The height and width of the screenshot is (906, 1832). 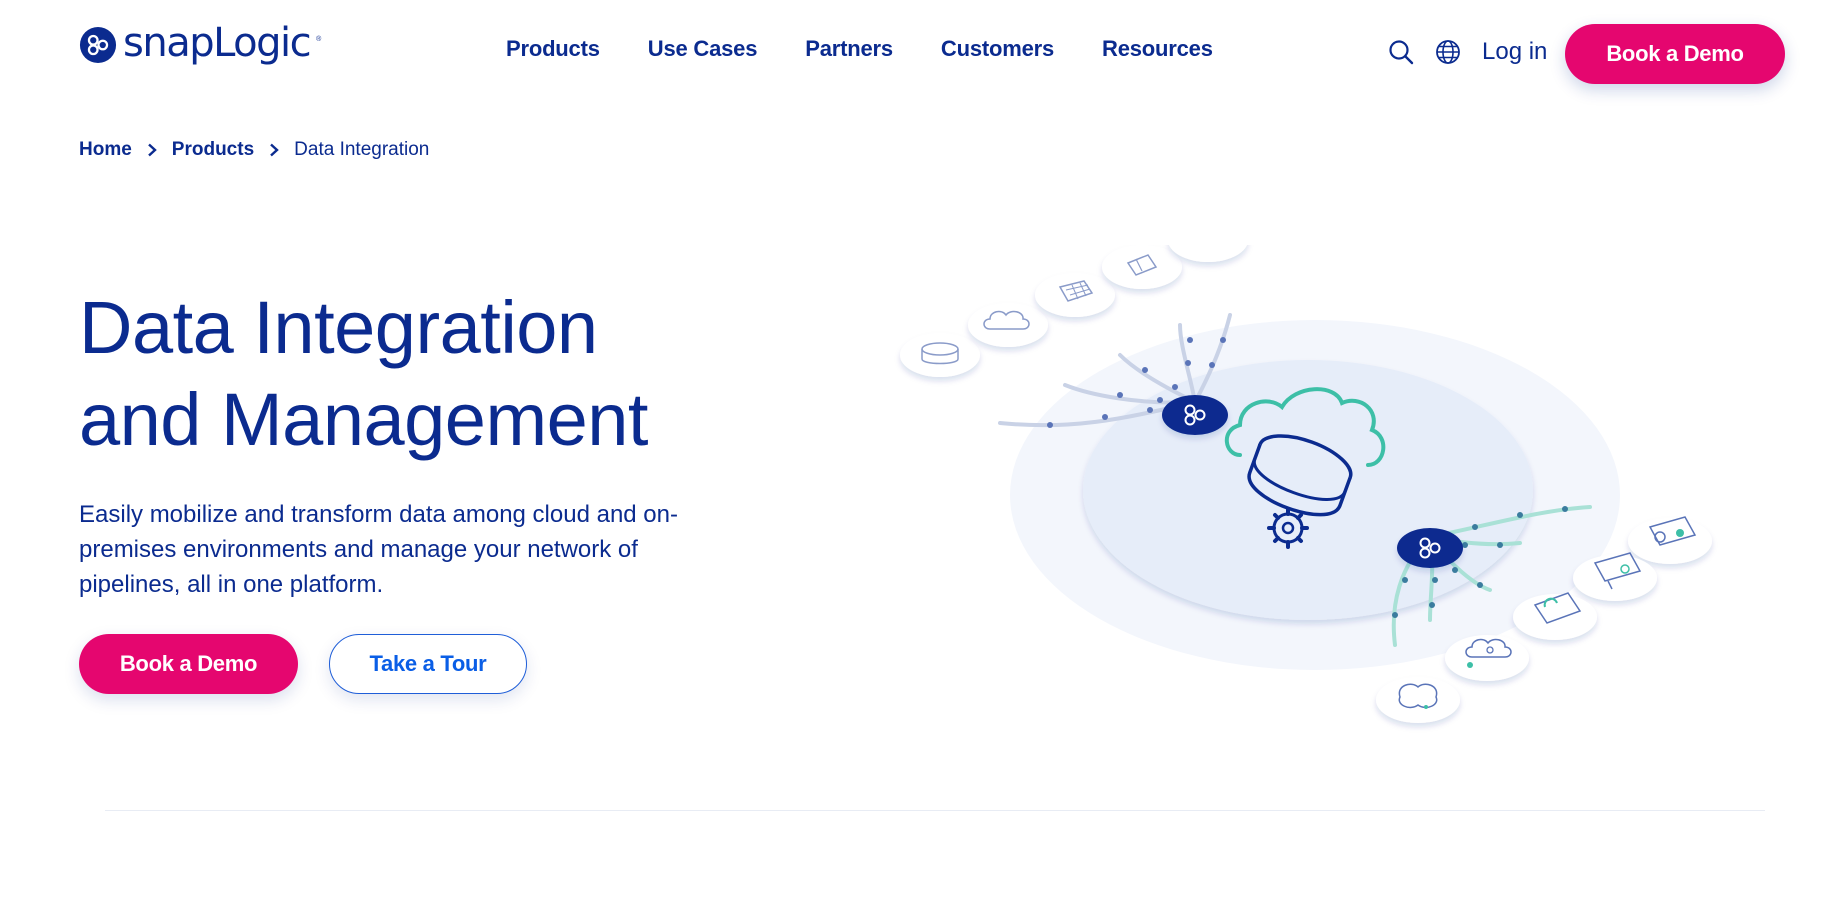 I want to click on book-demo-header-button: Book a Demo, so click(x=1675, y=54).